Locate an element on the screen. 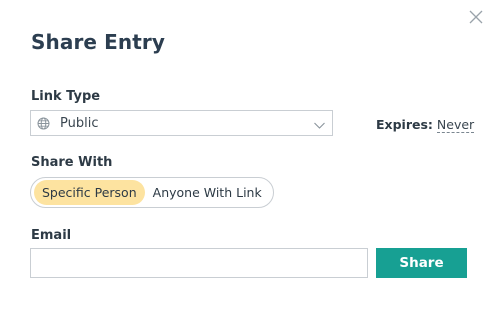 The width and height of the screenshot is (497, 310). dialog-title: Share Entry is located at coordinates (98, 42).